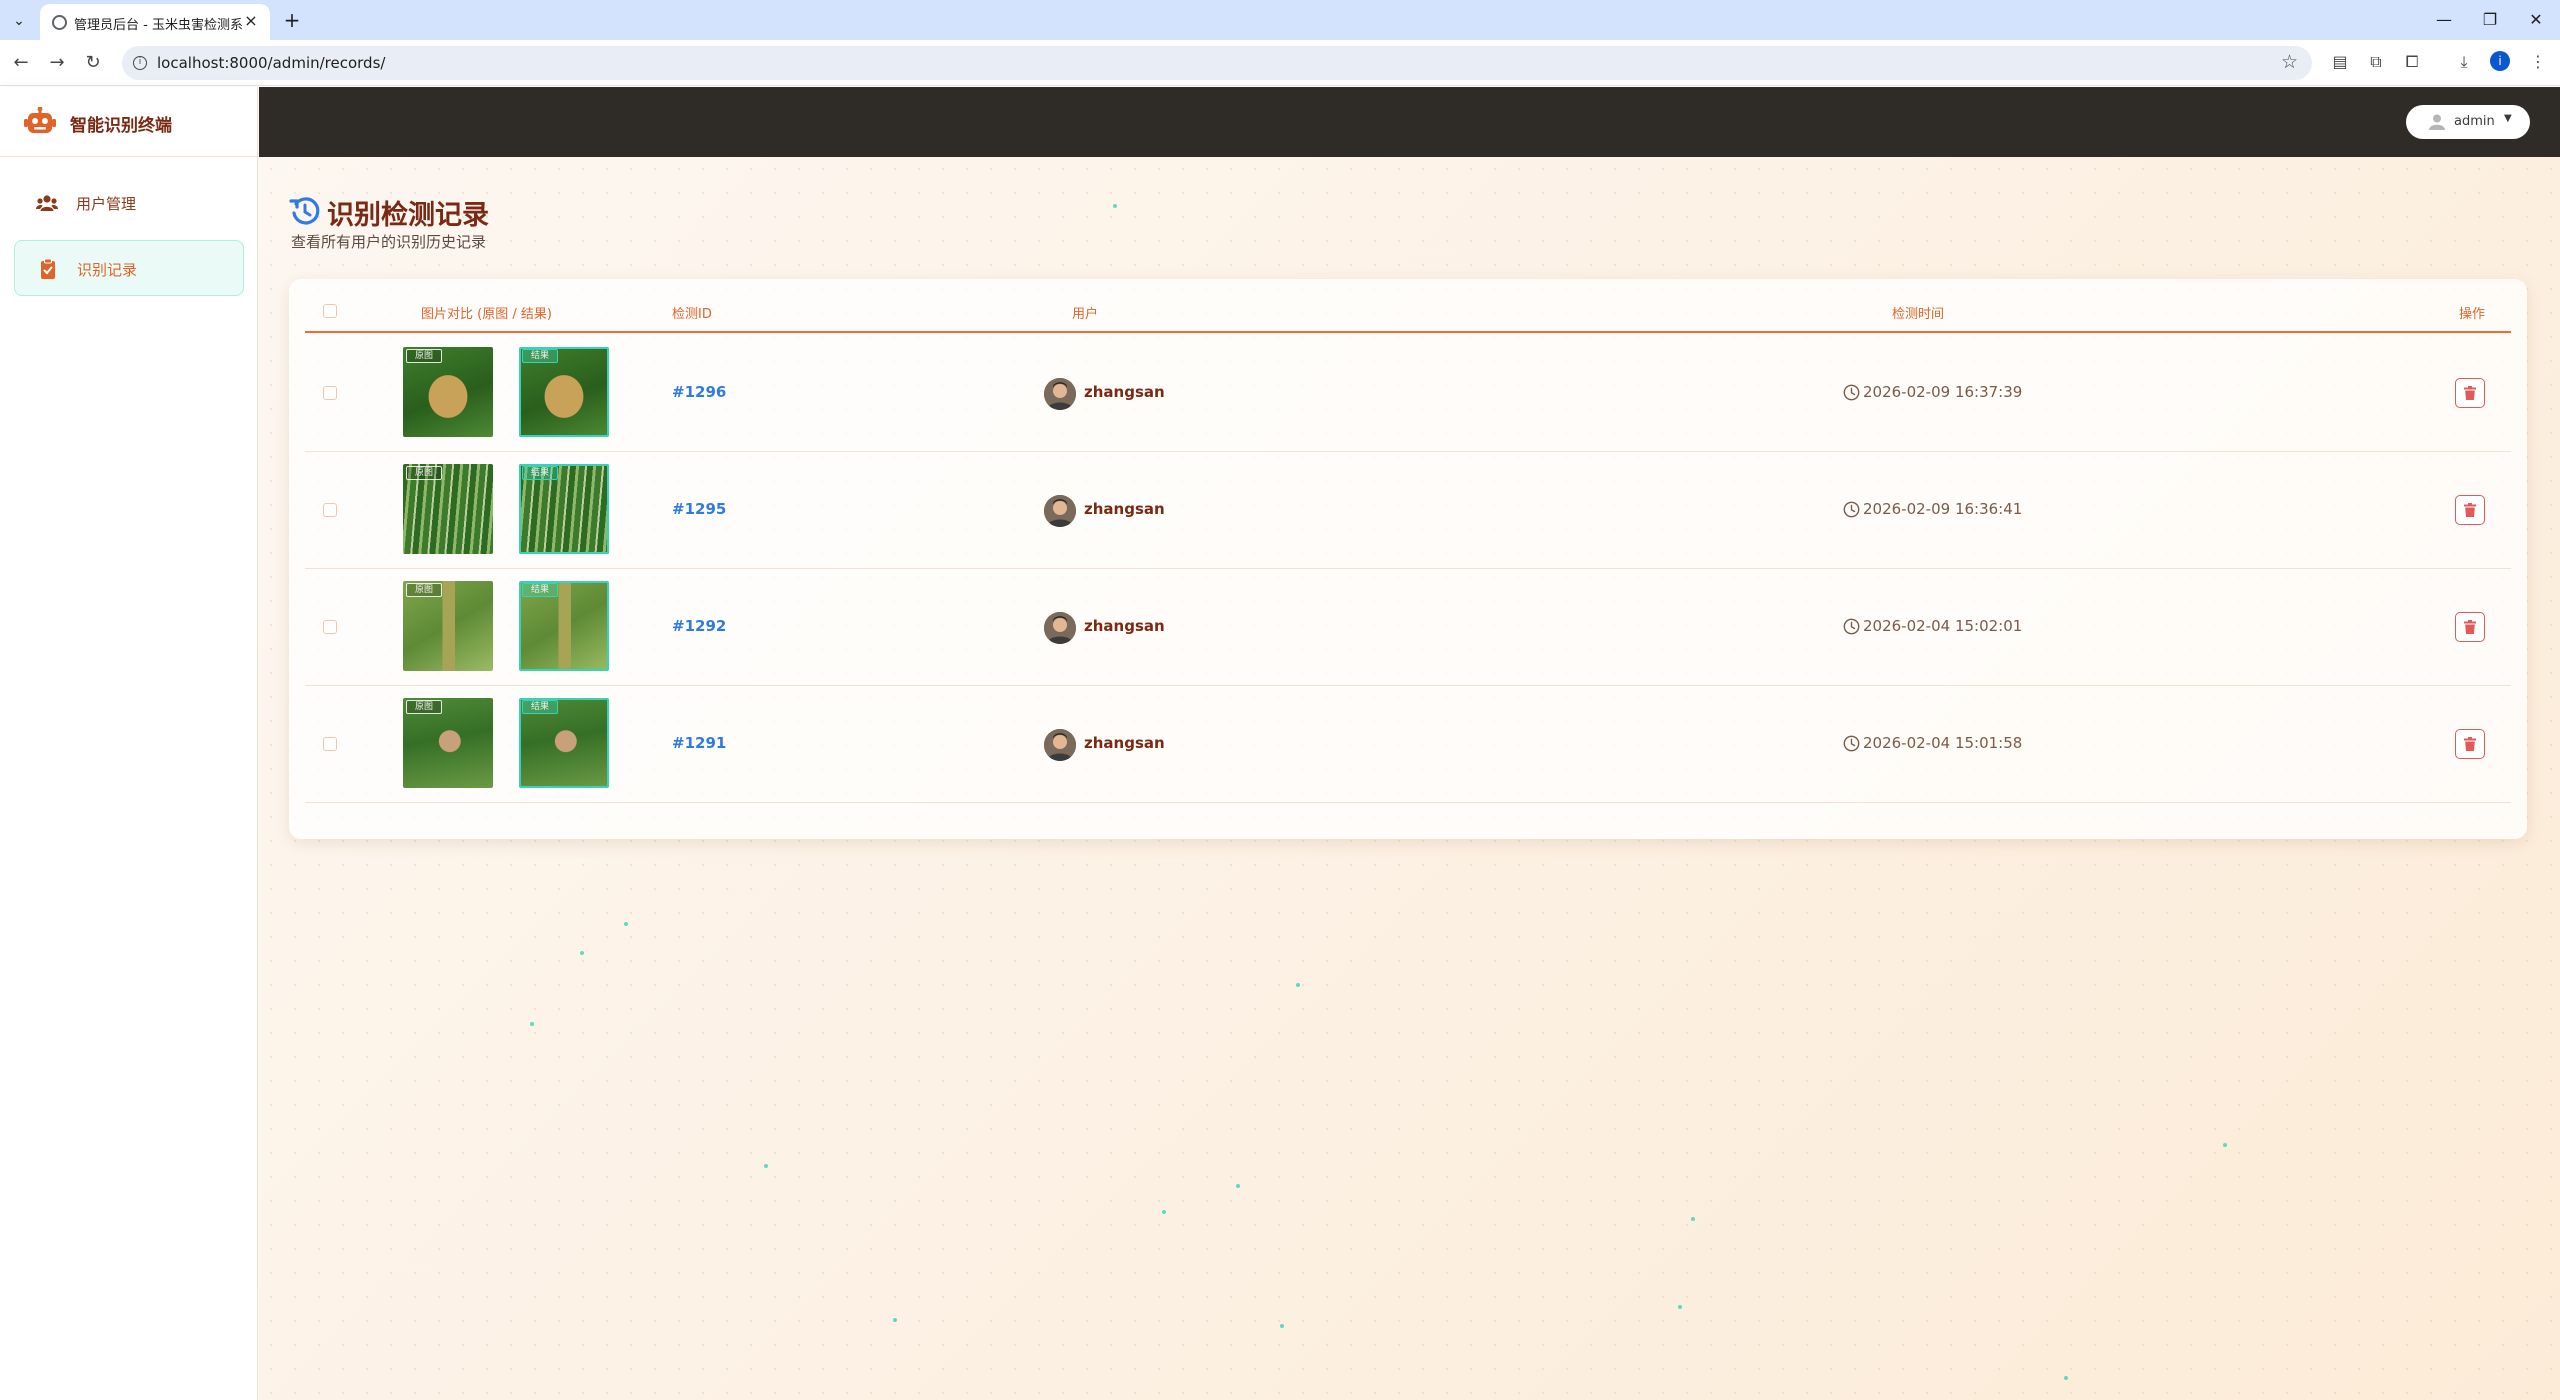 This screenshot has width=2560, height=1400. I want to click on browser-tabstrip: ⌄ 管理员后台 - 玉米虫害检测系统 × + — ❐ ✕, so click(1280, 20).